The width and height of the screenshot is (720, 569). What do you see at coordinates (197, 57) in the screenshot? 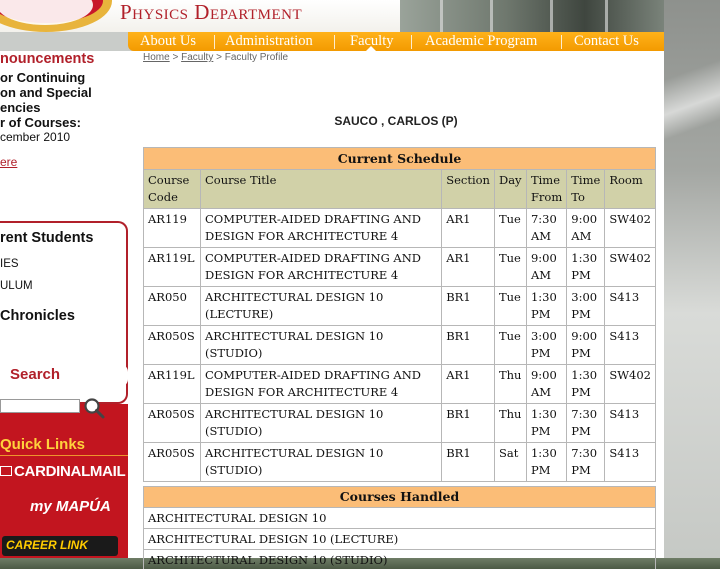
I see `breadcrumb-faculty: Faculty` at bounding box center [197, 57].